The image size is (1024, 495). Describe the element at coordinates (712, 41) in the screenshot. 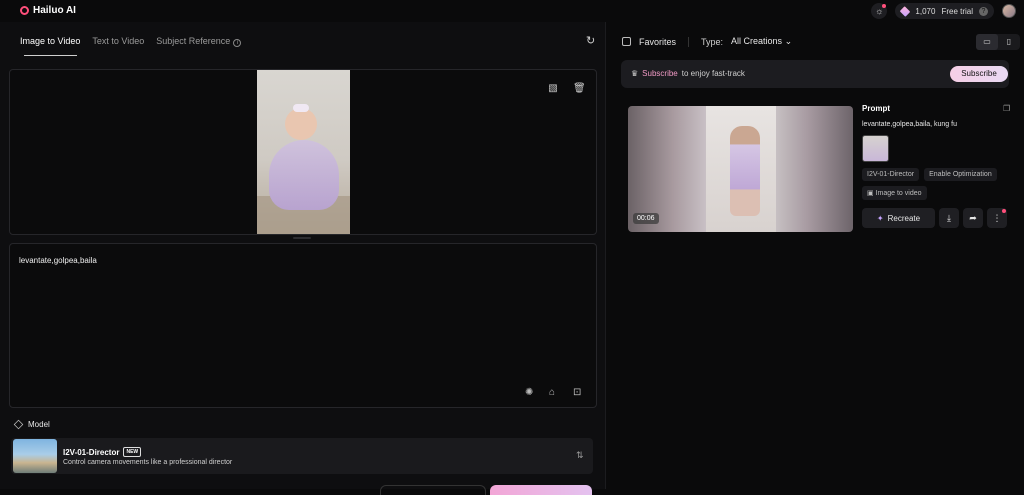

I see `type-label: Type:` at that location.